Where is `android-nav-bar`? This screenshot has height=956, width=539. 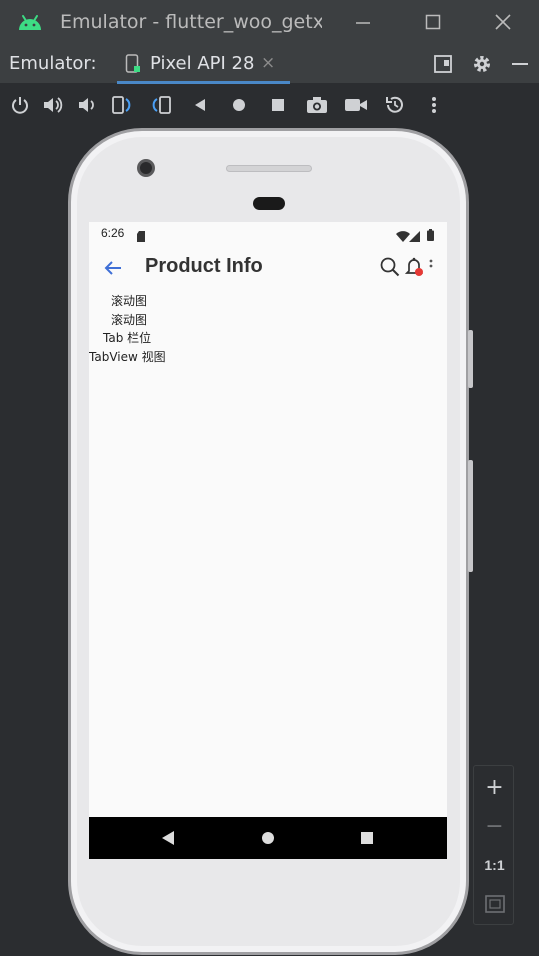 android-nav-bar is located at coordinates (268, 838).